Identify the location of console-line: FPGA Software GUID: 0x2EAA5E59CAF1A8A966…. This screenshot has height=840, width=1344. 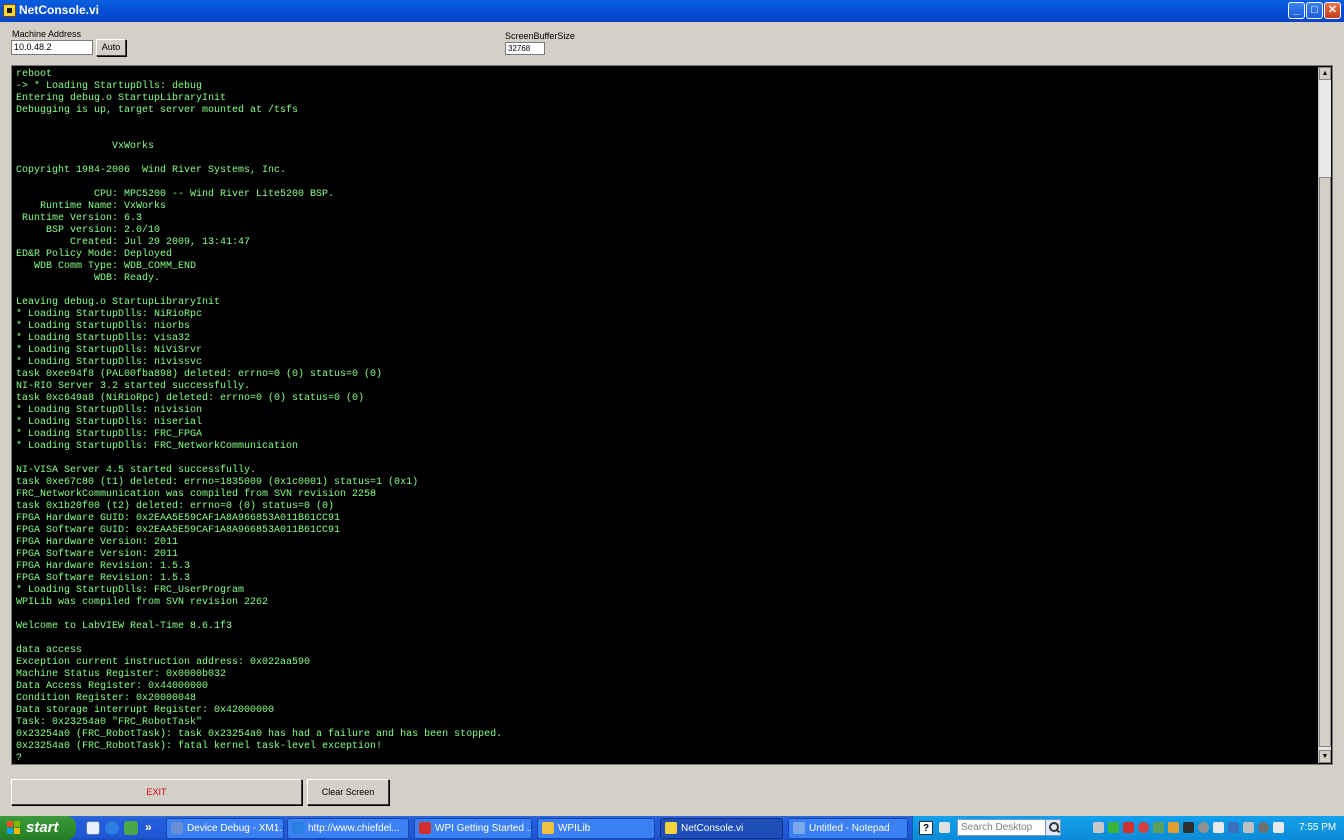
(178, 530).